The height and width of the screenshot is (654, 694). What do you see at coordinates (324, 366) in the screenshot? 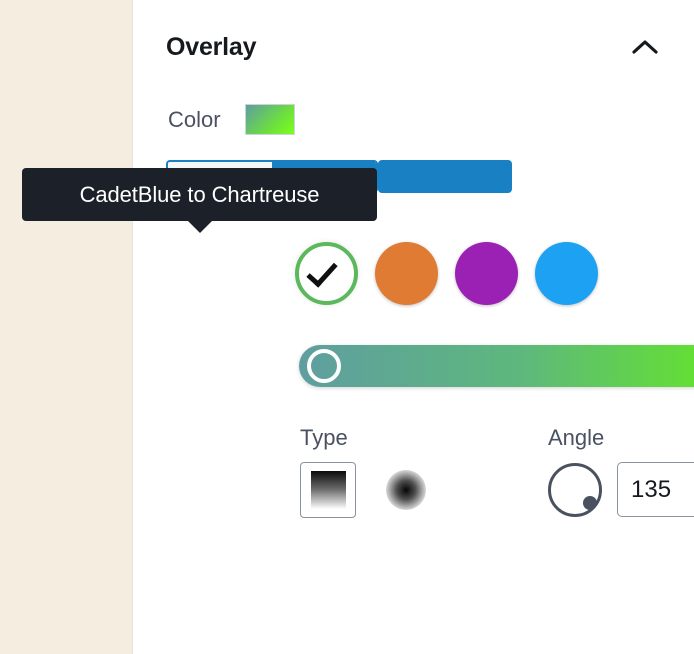
I see `gradient-stop-handle-left` at bounding box center [324, 366].